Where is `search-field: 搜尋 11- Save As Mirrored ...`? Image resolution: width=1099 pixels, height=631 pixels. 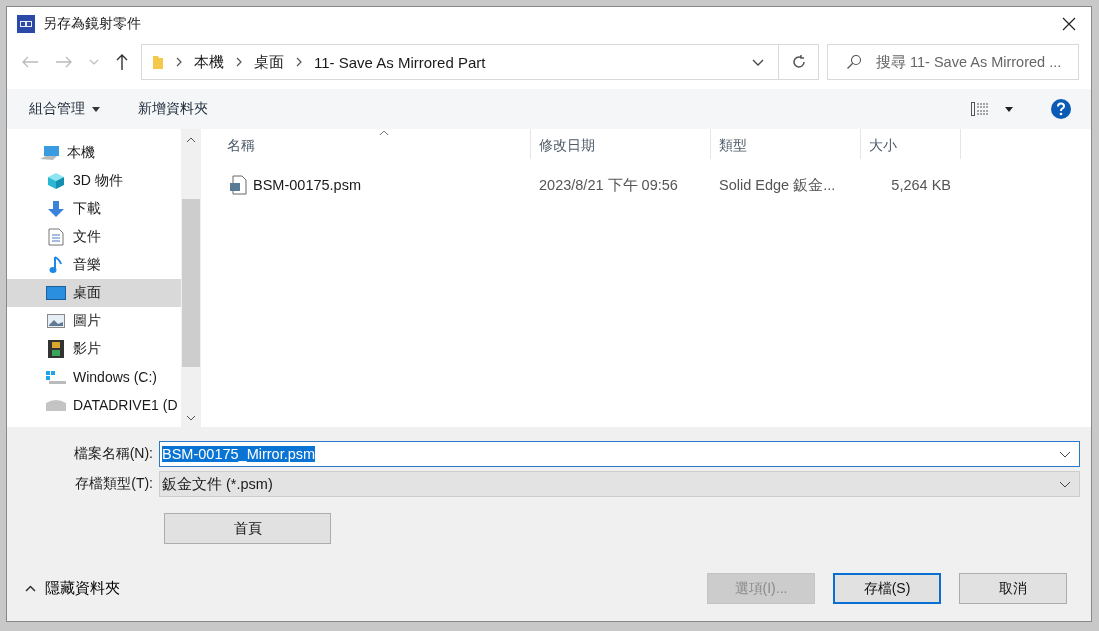 search-field: 搜尋 11- Save As Mirrored ... is located at coordinates (953, 62).